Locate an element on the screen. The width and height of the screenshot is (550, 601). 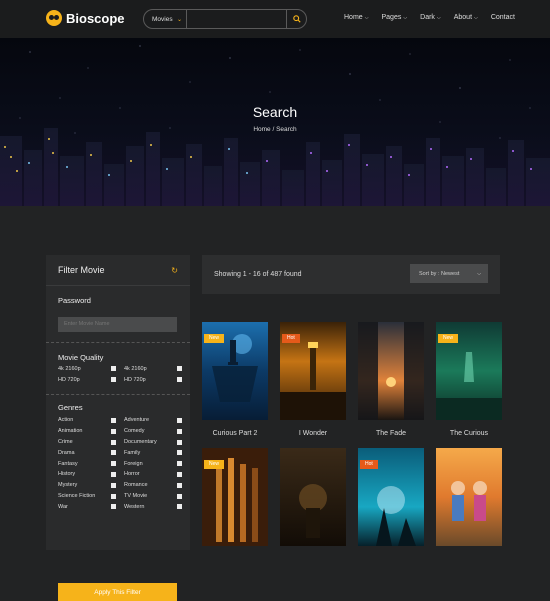
refresh-icon: ↻ is located at coordinates (174, 270).